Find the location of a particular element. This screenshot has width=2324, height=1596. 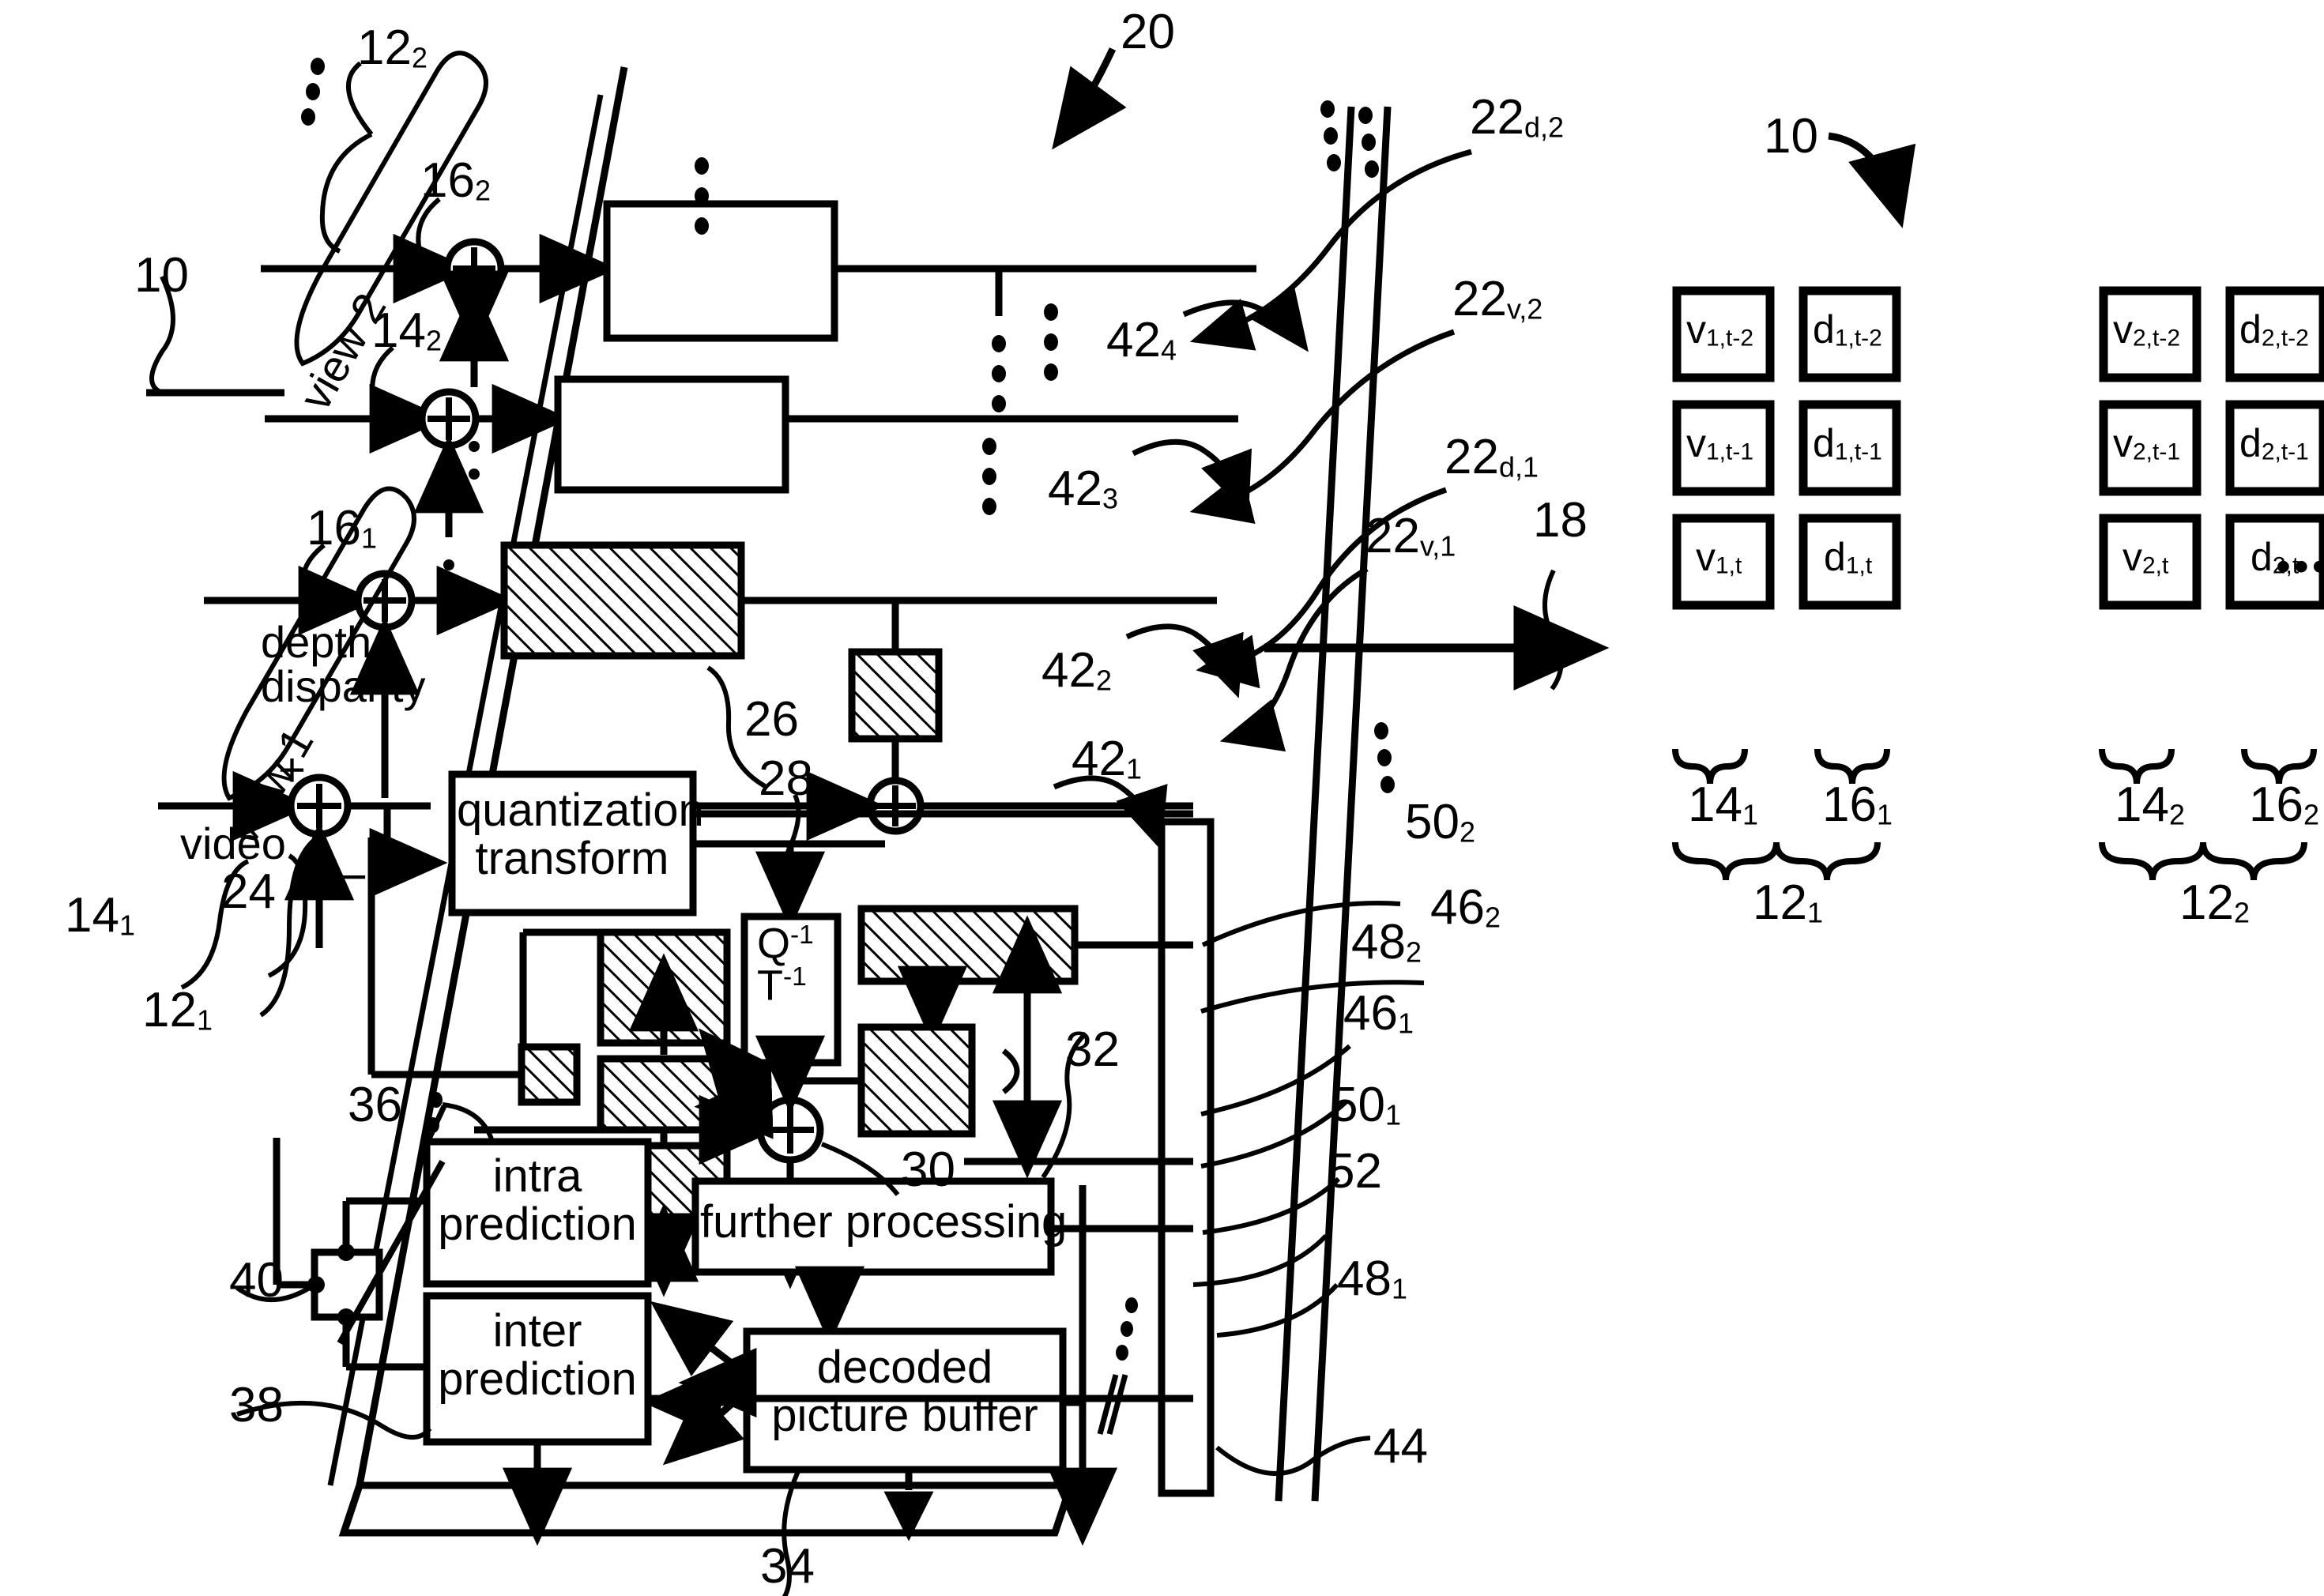

grid-cell-d2t-1: d2,t-1 is located at coordinates (2274, 443).